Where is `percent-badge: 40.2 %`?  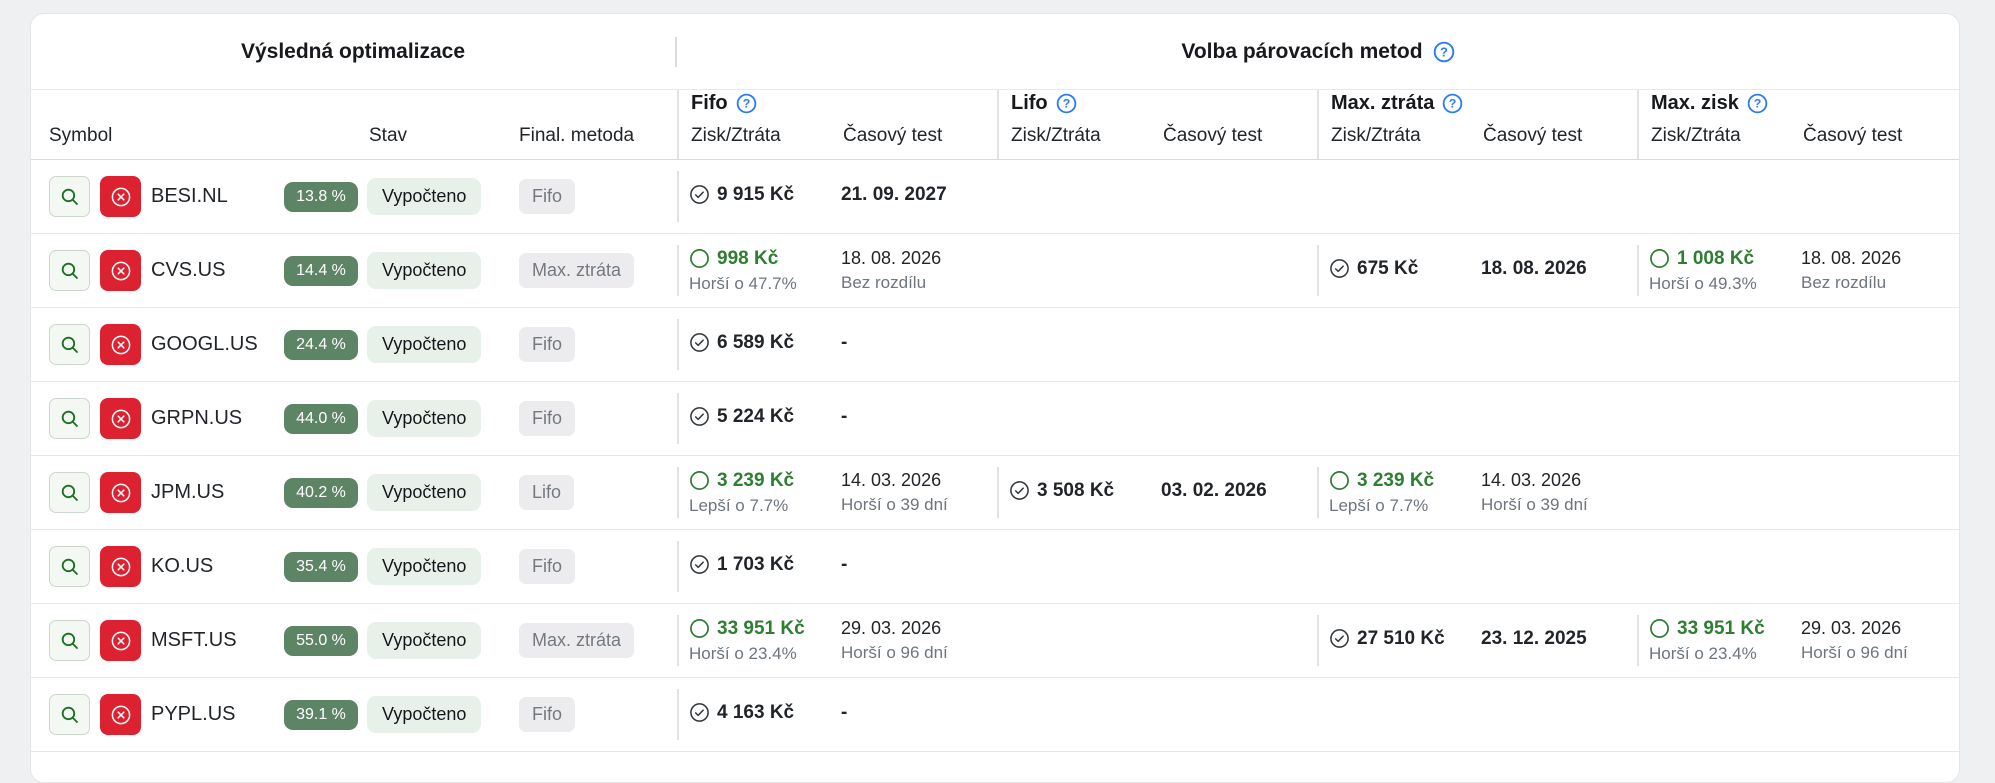
percent-badge: 40.2 % is located at coordinates (321, 492).